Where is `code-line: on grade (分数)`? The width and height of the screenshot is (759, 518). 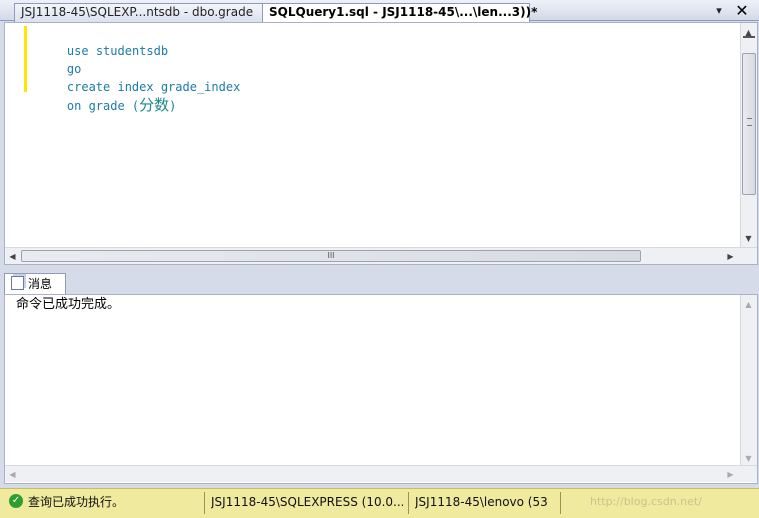 code-line: on grade (分数) is located at coordinates (107, 105).